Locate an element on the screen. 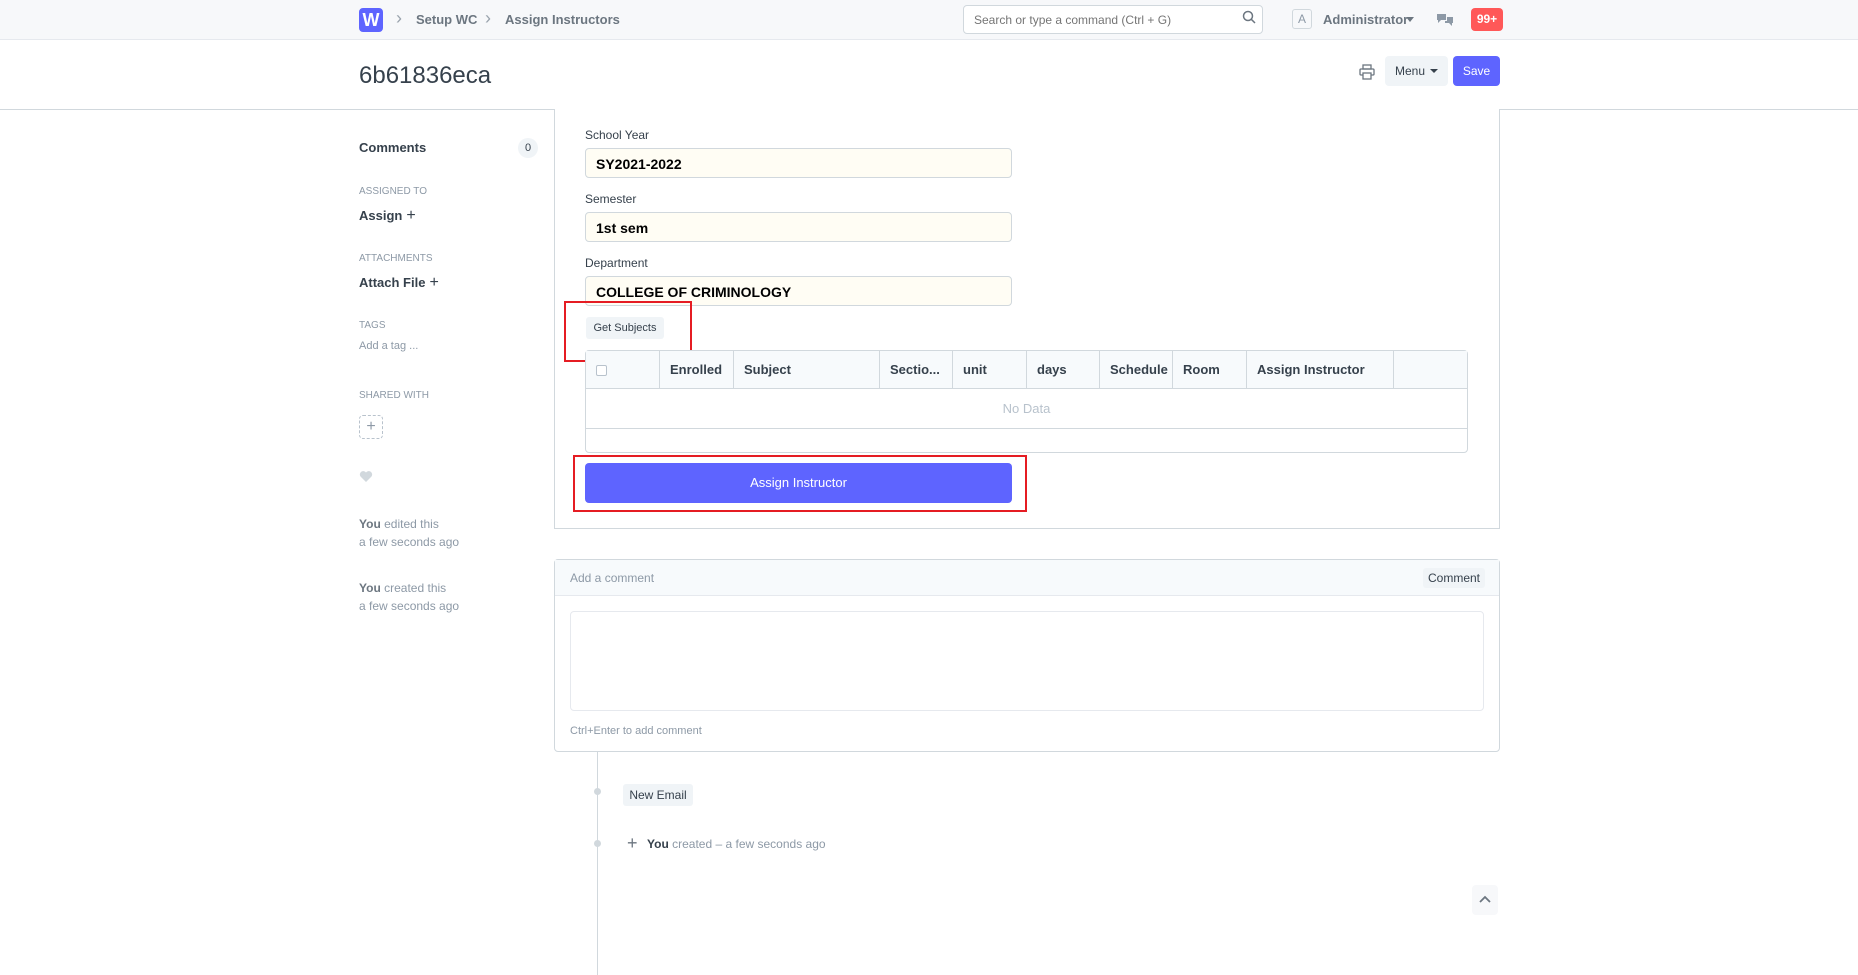 The image size is (1858, 975). search-icon is located at coordinates (1249, 17).